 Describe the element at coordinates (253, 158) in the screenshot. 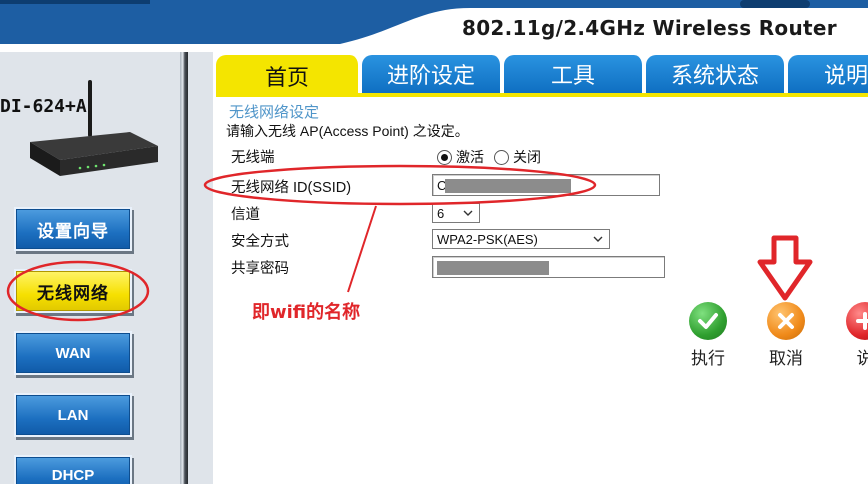

I see `wireless-label: 无线端` at that location.